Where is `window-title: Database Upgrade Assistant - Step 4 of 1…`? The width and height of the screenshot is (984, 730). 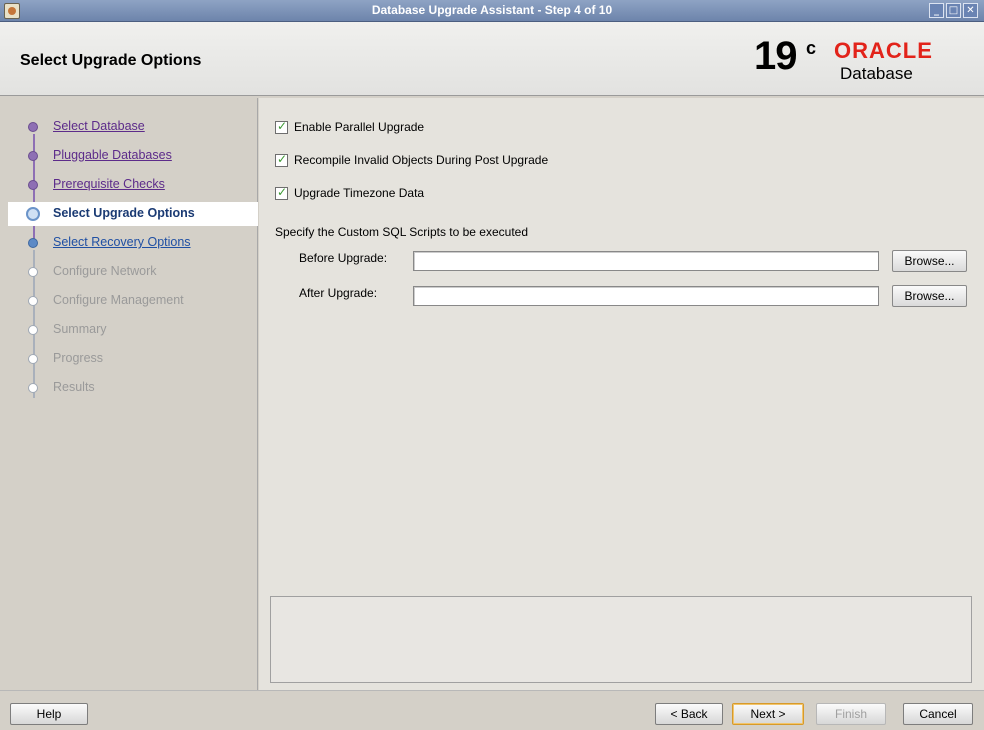 window-title: Database Upgrade Assistant - Step 4 of 1… is located at coordinates (492, 10).